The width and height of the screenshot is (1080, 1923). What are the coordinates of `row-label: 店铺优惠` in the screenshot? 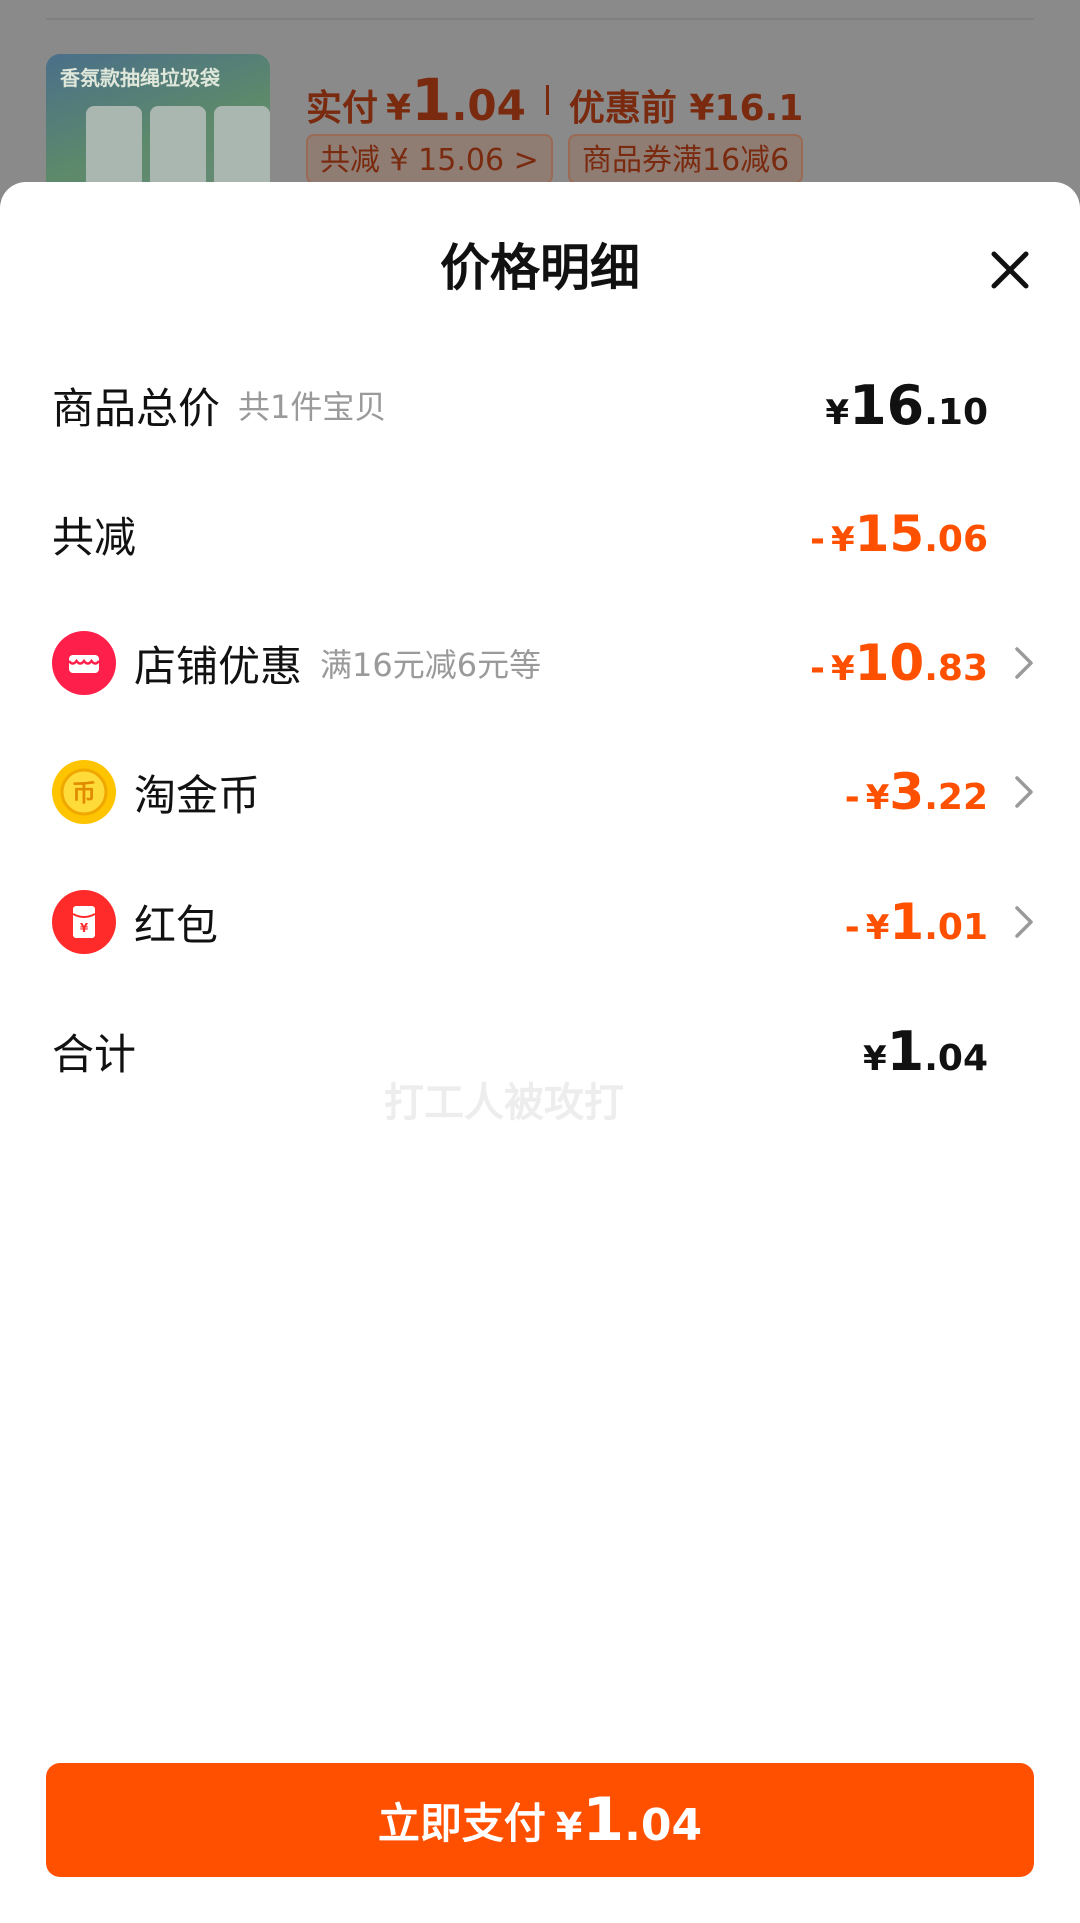 It's located at (218, 666).